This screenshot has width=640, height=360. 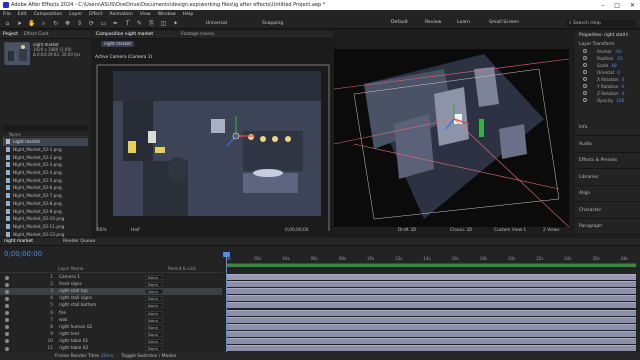 I want to click on workspace-default: Default, so click(x=399, y=22).